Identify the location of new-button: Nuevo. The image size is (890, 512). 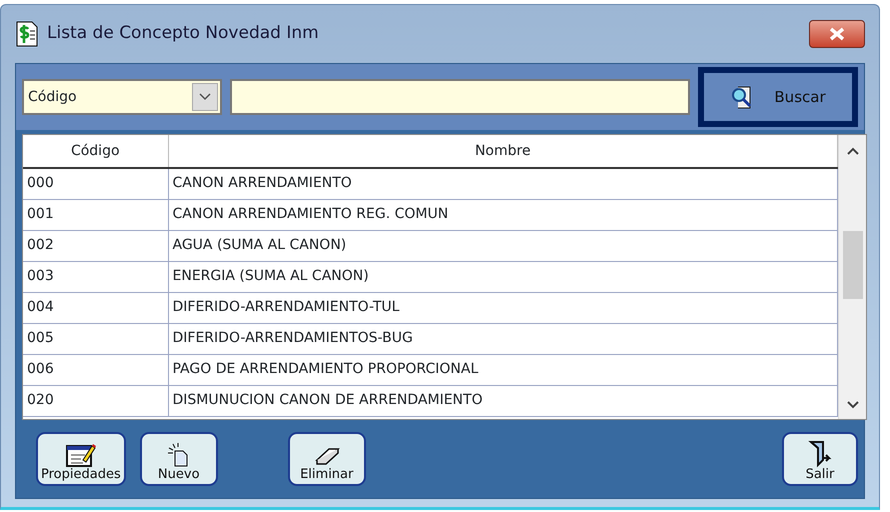
(179, 459).